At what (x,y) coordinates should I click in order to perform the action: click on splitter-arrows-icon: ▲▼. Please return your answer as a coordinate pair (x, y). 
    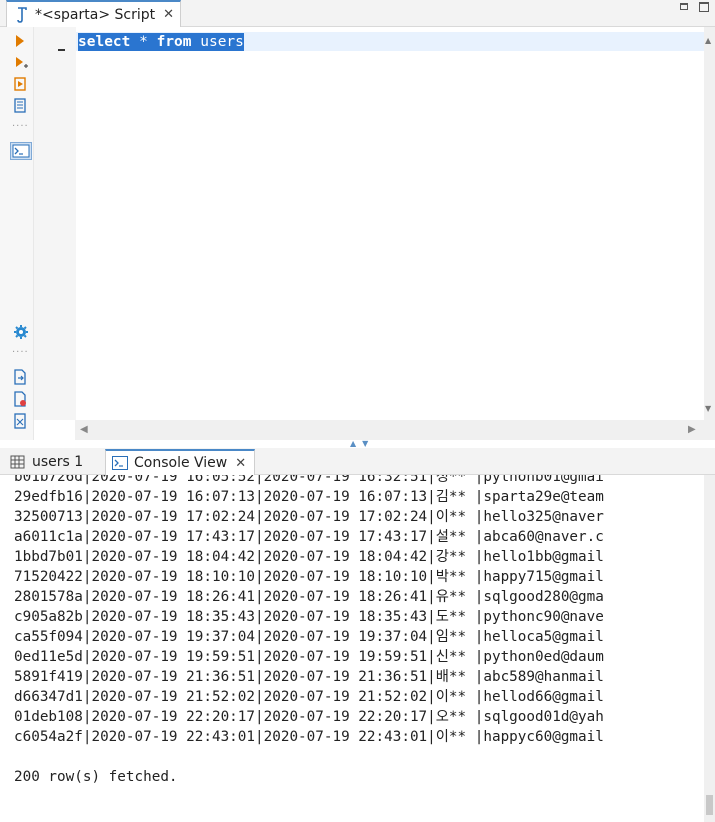
    Looking at the image, I should click on (362, 444).